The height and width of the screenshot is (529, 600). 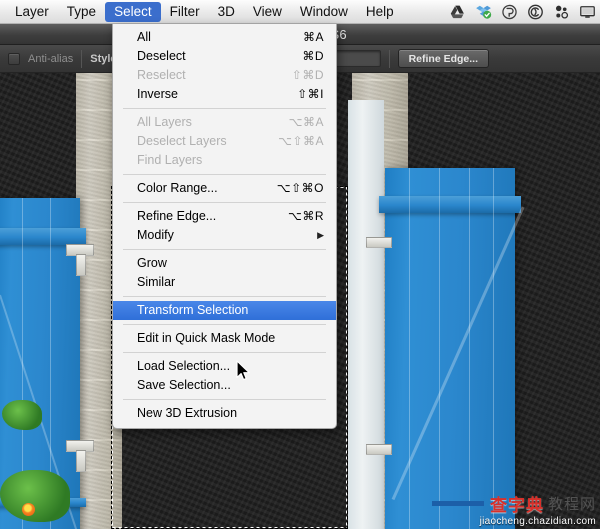 I want to click on window-glass, so click(x=366, y=314).